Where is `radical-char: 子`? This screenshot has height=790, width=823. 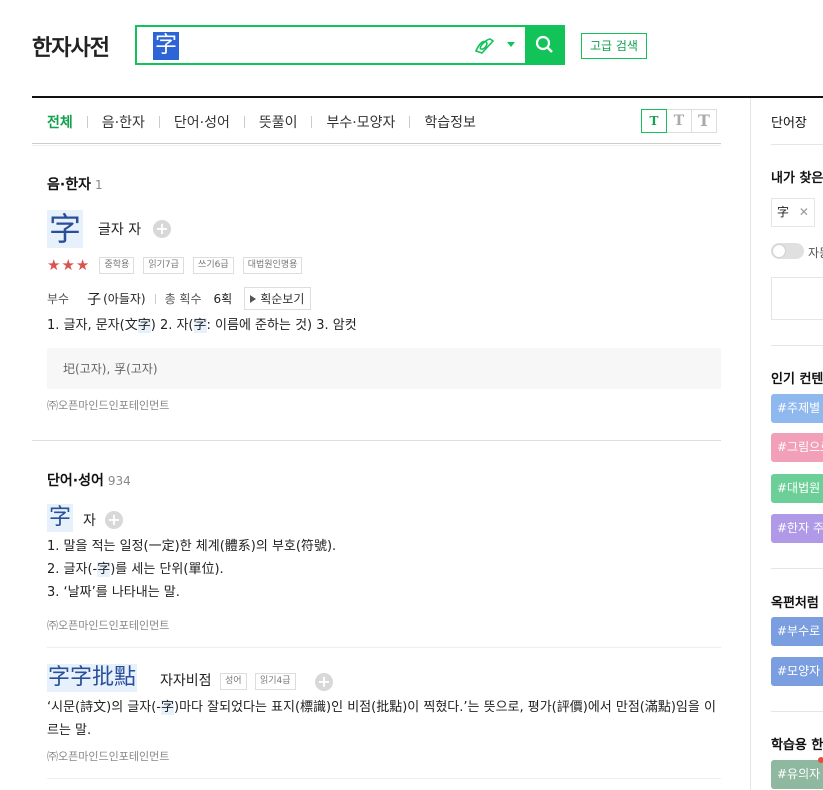
radical-char: 子 is located at coordinates (94, 299).